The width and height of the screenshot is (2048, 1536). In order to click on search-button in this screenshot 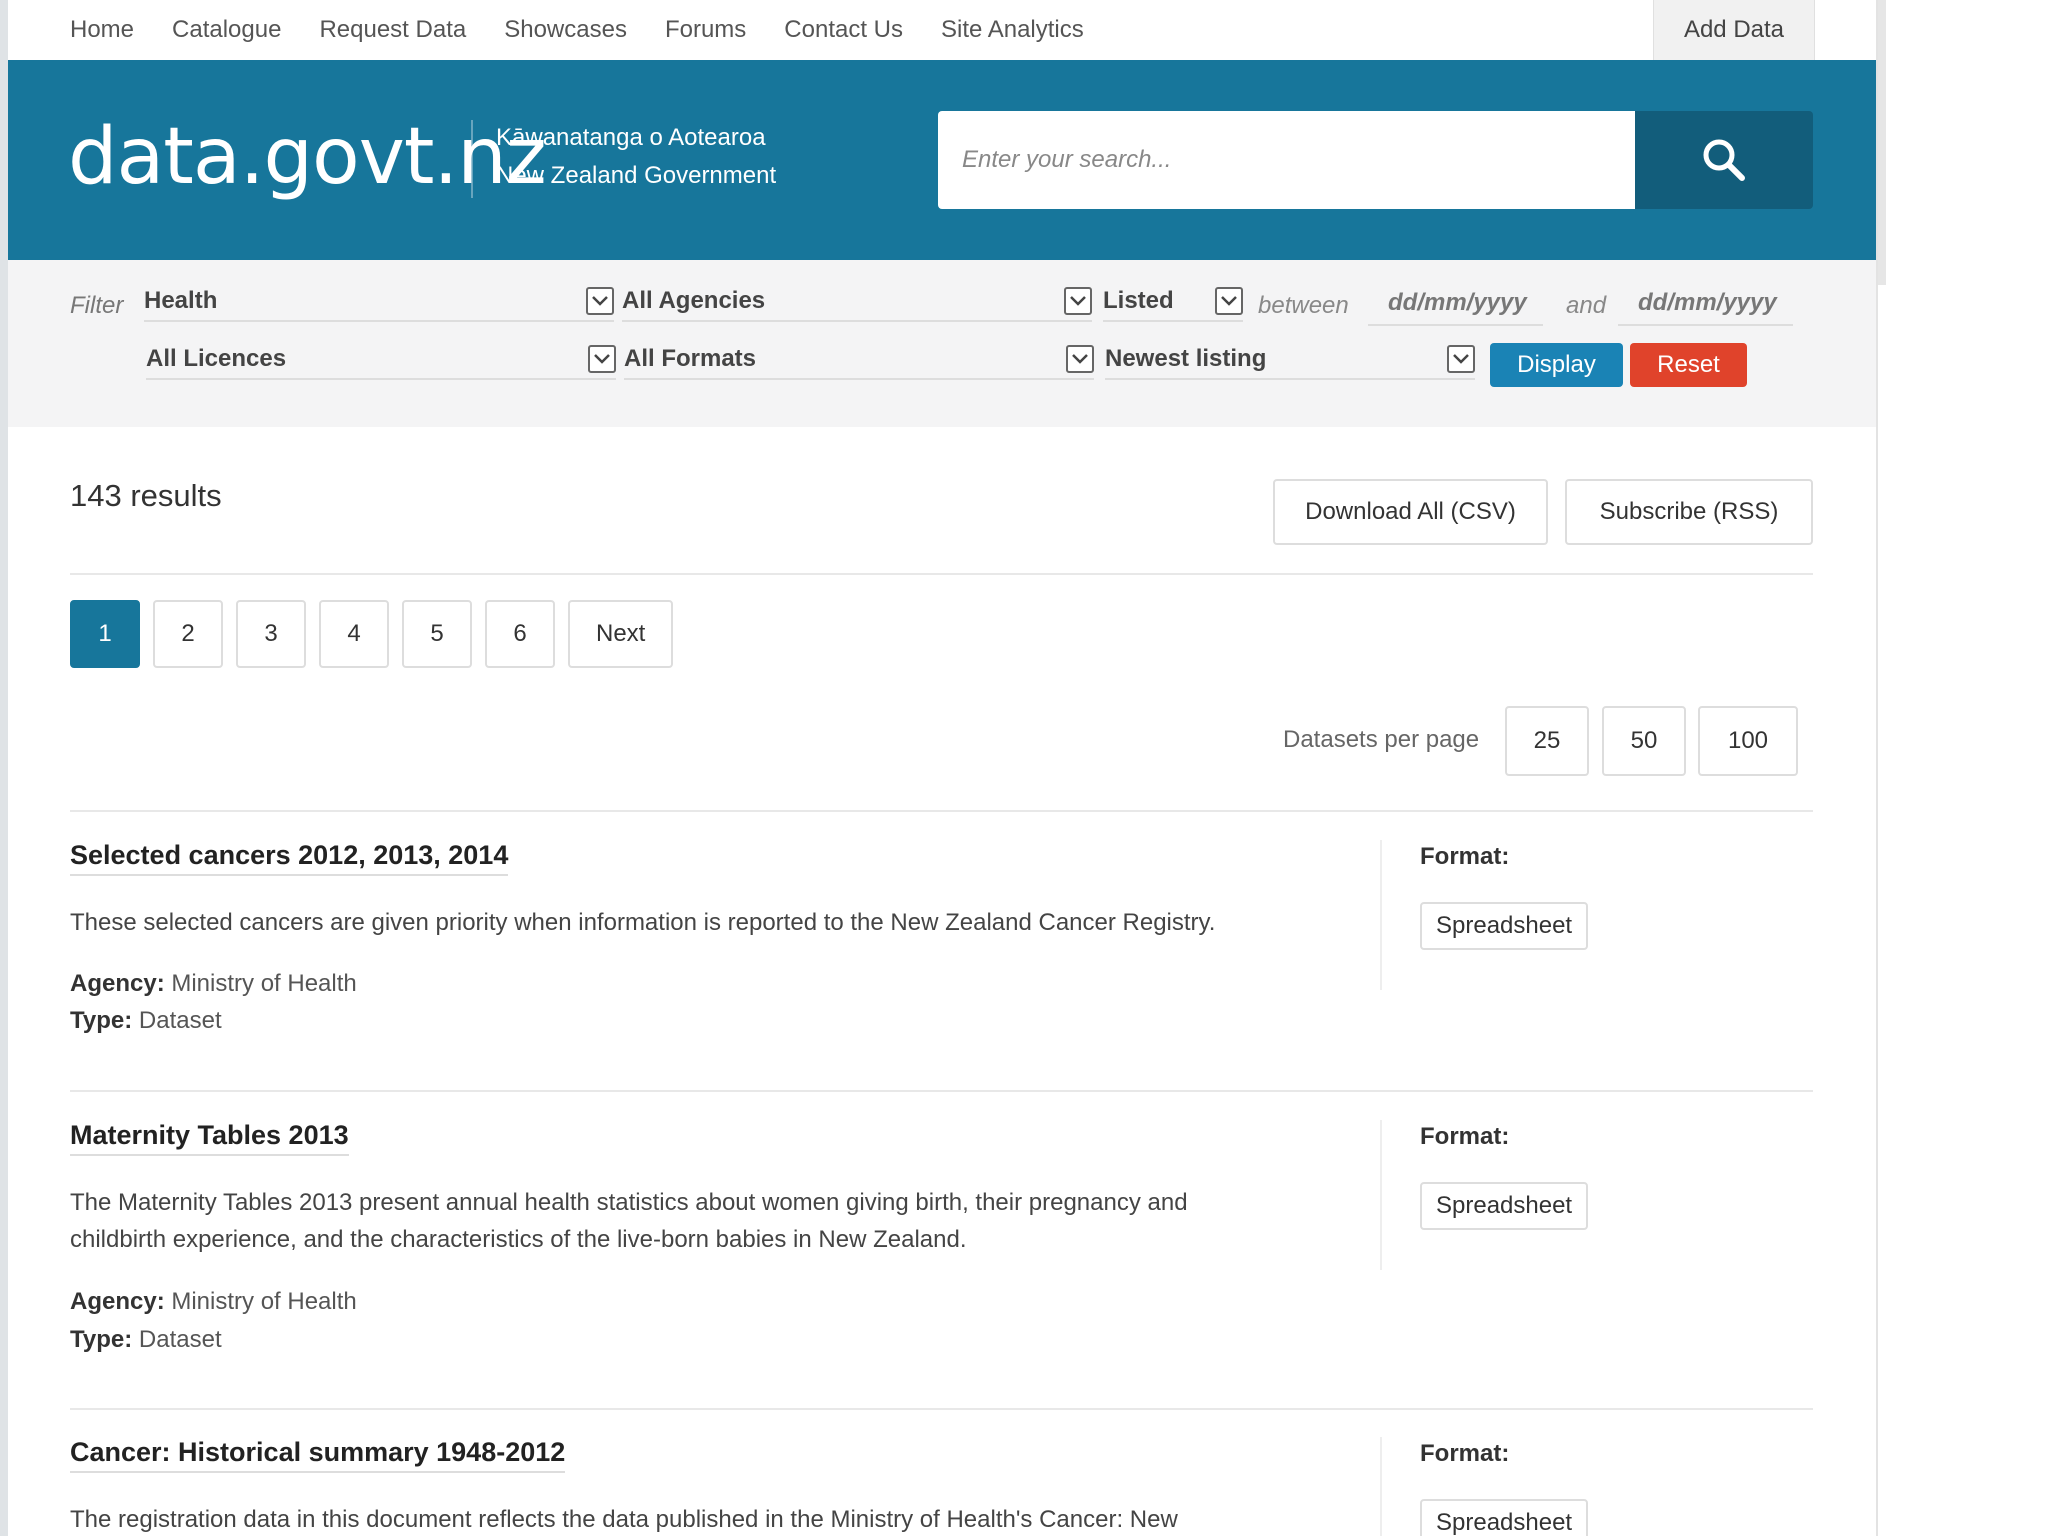, I will do `click(1724, 160)`.